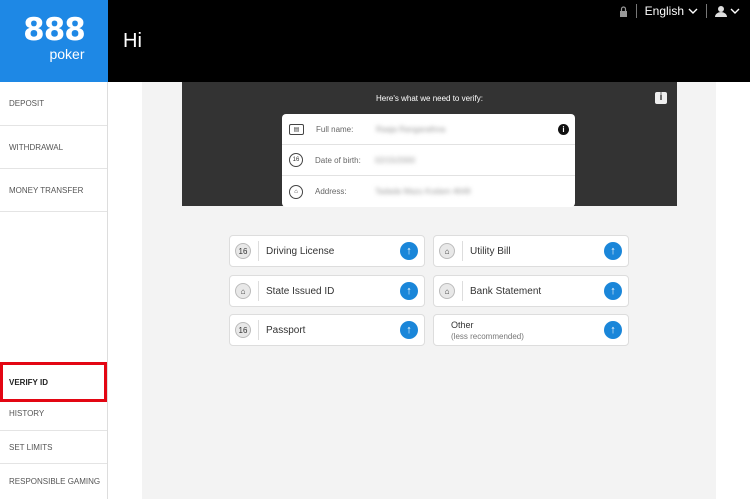 The image size is (750, 499). Describe the element at coordinates (490, 251) in the screenshot. I see `doc-label: Utility Bill` at that location.